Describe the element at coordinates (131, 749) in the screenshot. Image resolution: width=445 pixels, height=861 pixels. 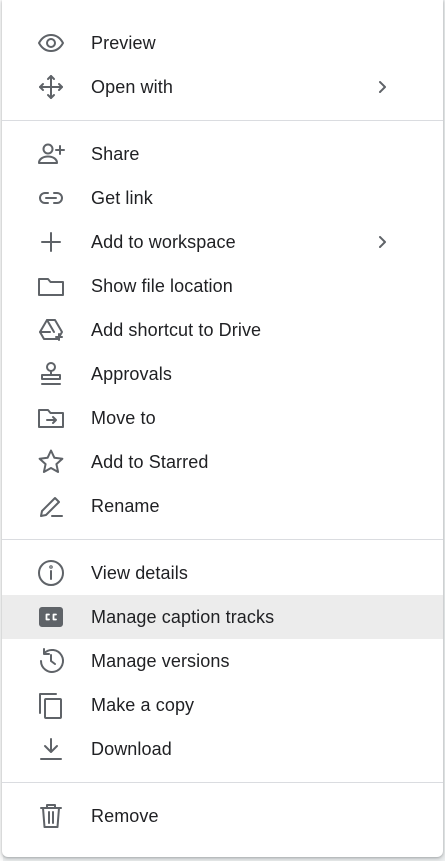
I see `menu-item-label: Download` at that location.